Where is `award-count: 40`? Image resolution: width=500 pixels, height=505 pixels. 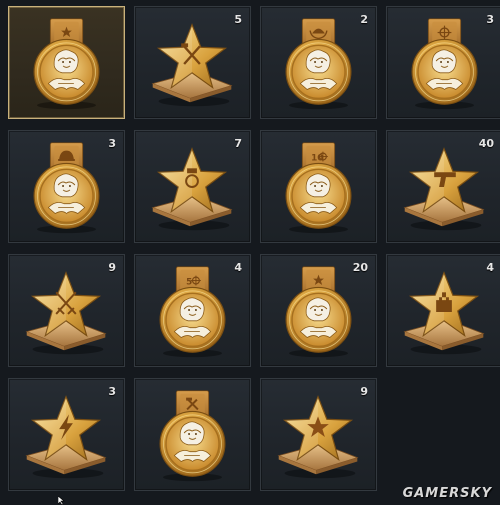
award-count: 40 is located at coordinates (486, 143).